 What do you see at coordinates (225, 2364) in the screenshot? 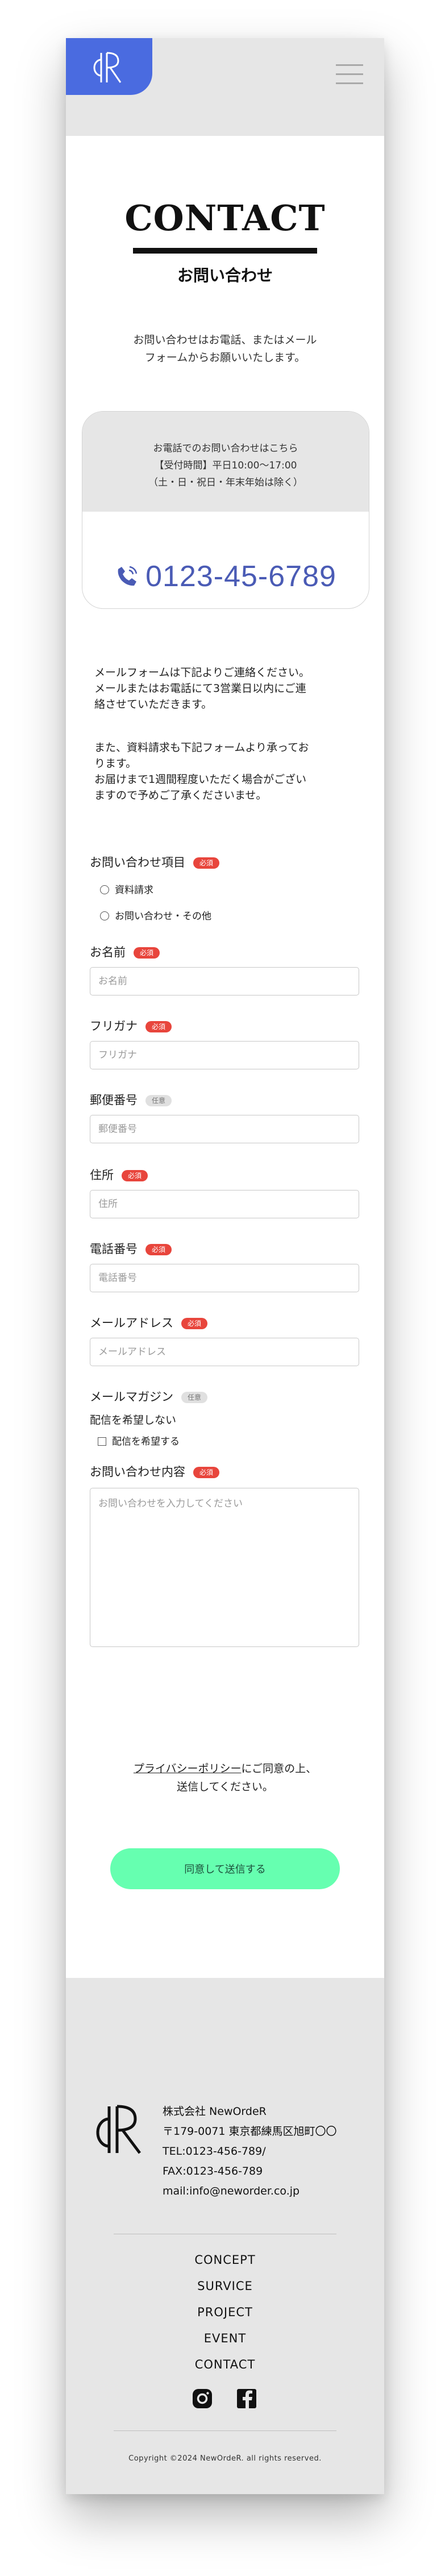
I see `footer-nav-contact: CONTACT` at bounding box center [225, 2364].